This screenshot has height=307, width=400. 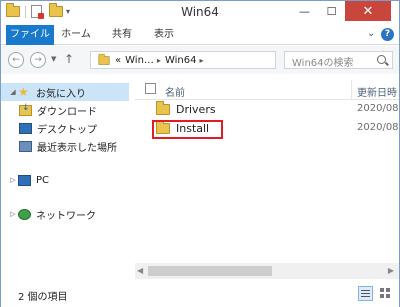 What do you see at coordinates (331, 11) in the screenshot?
I see `maximize-button: ☐` at bounding box center [331, 11].